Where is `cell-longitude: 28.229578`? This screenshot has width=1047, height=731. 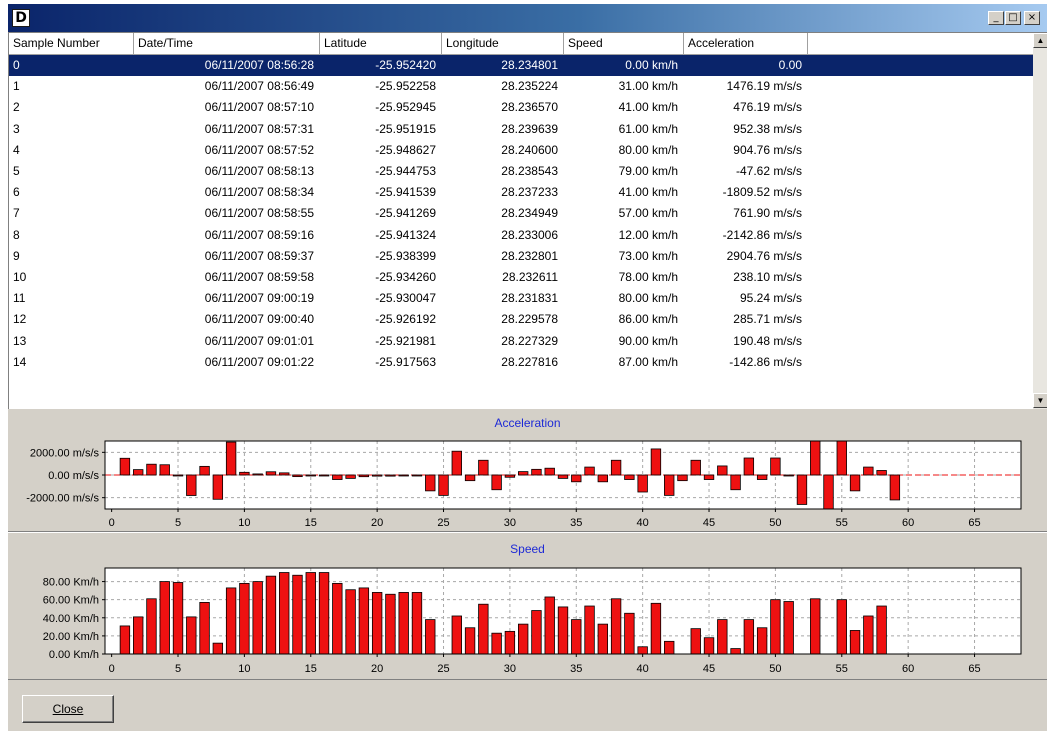 cell-longitude: 28.229578 is located at coordinates (529, 319).